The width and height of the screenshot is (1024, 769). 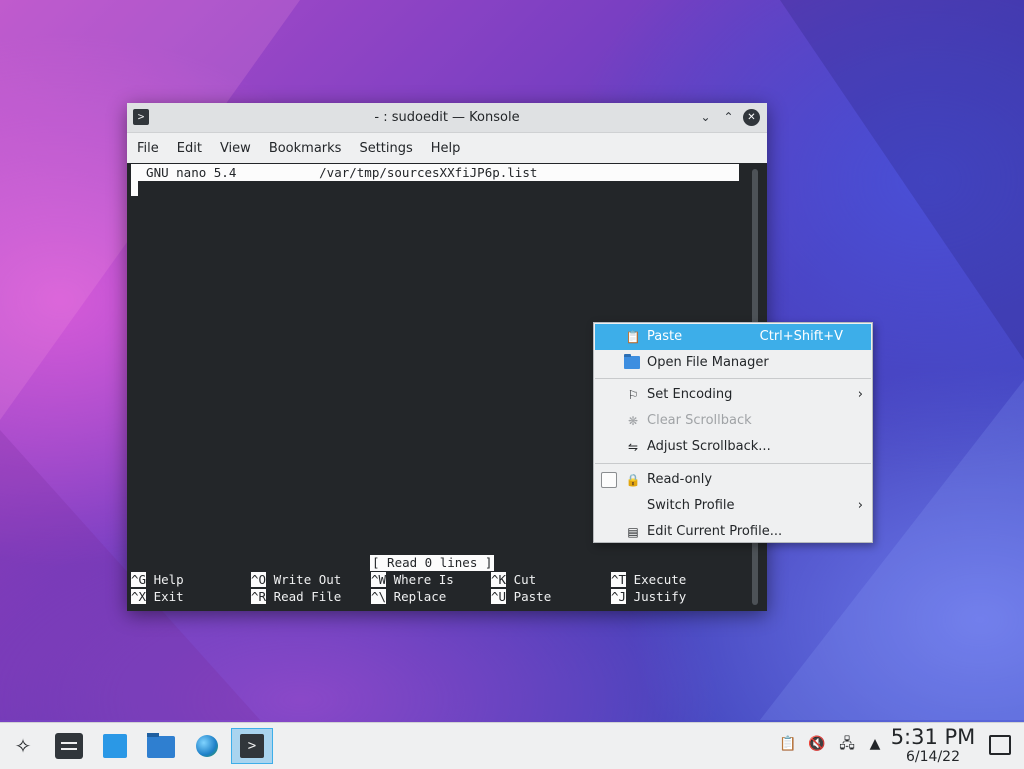 I want to click on menu-view: View, so click(x=235, y=148).